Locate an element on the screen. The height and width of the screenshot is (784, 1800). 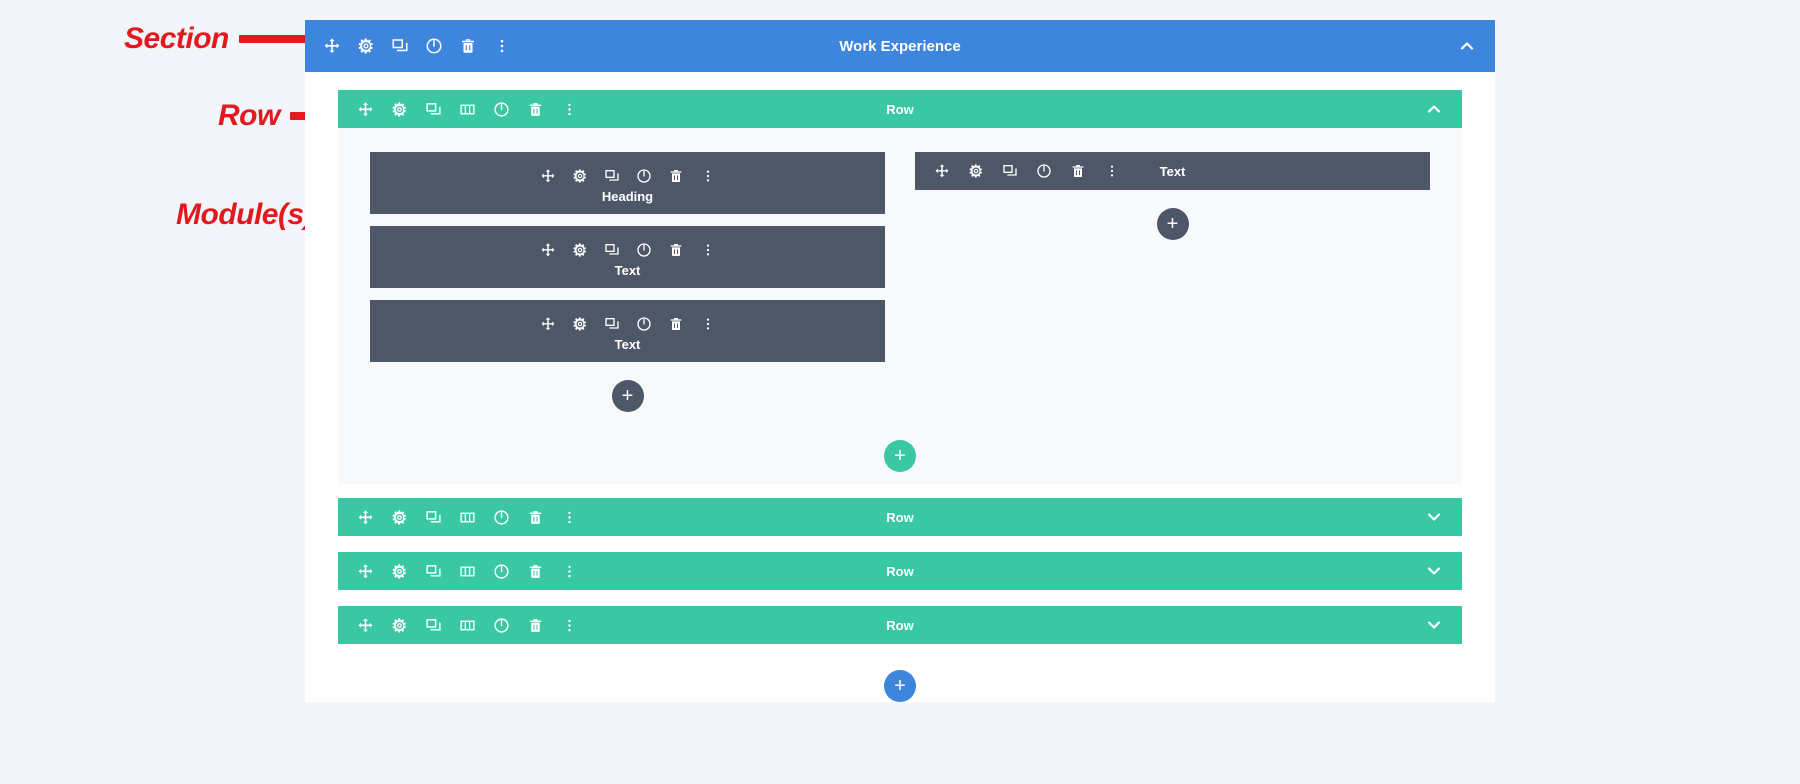
annotation-modules-label: Module(s) is located at coordinates (245, 214).